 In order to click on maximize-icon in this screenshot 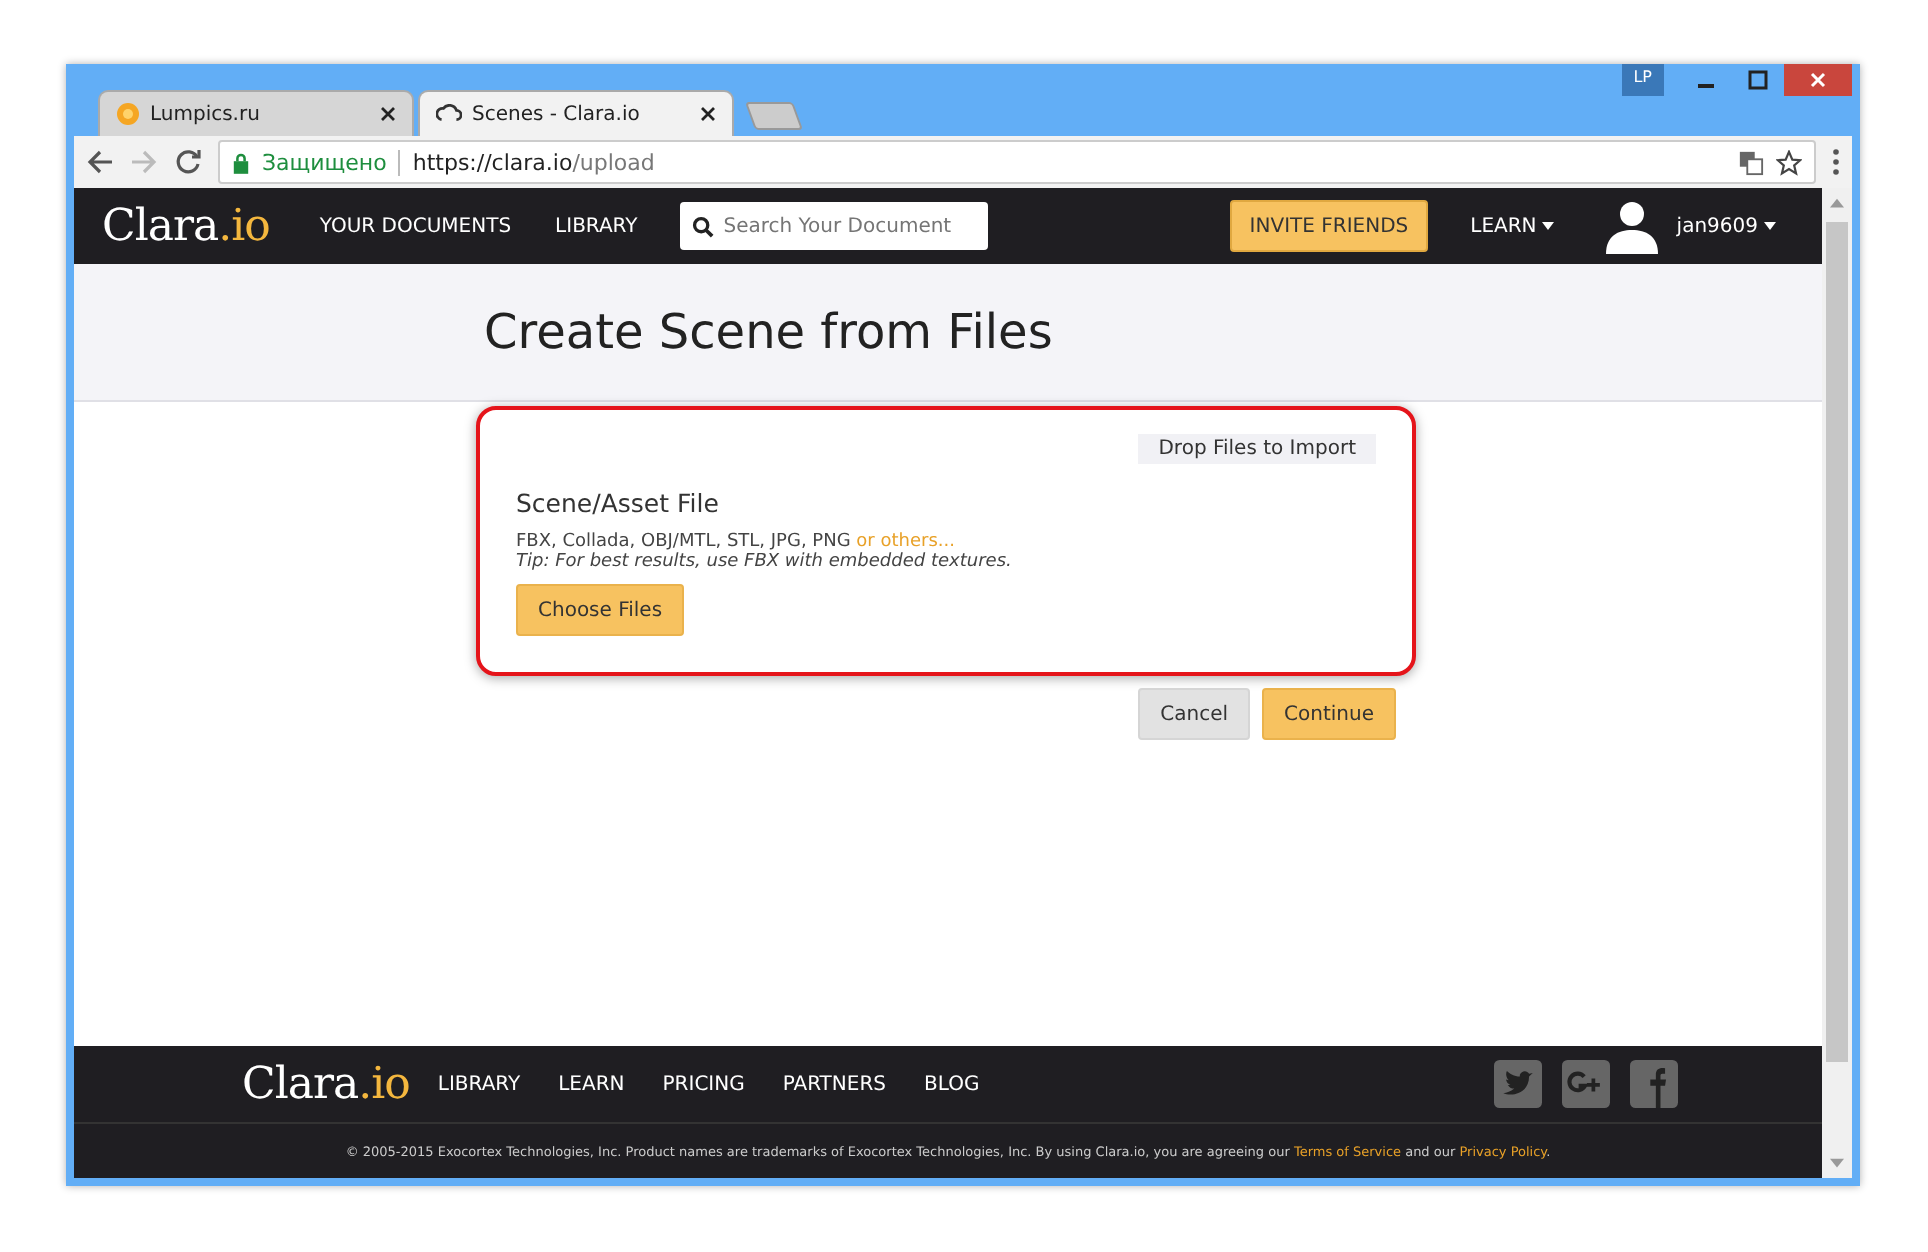, I will do `click(1758, 80)`.